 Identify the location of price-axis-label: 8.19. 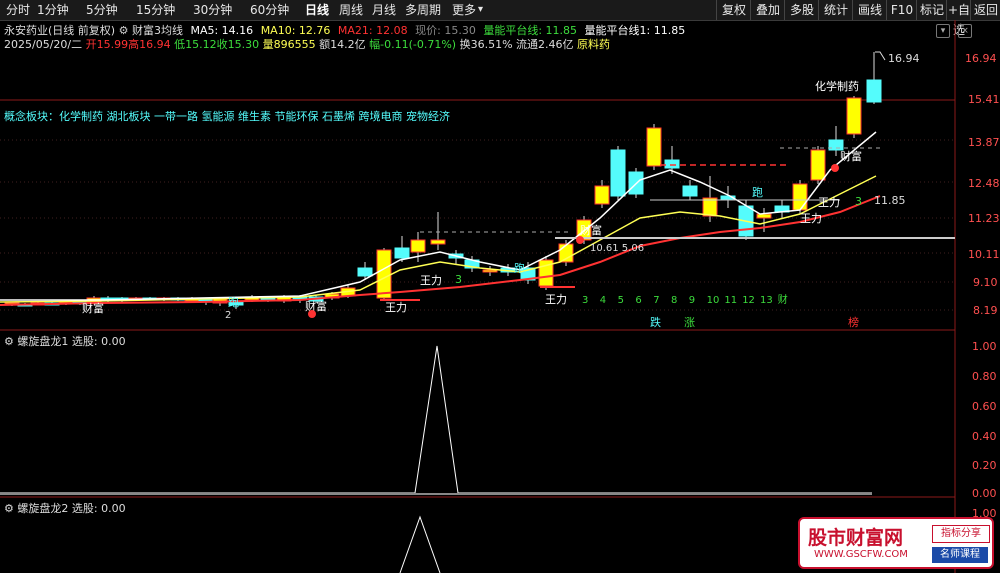
(985, 310).